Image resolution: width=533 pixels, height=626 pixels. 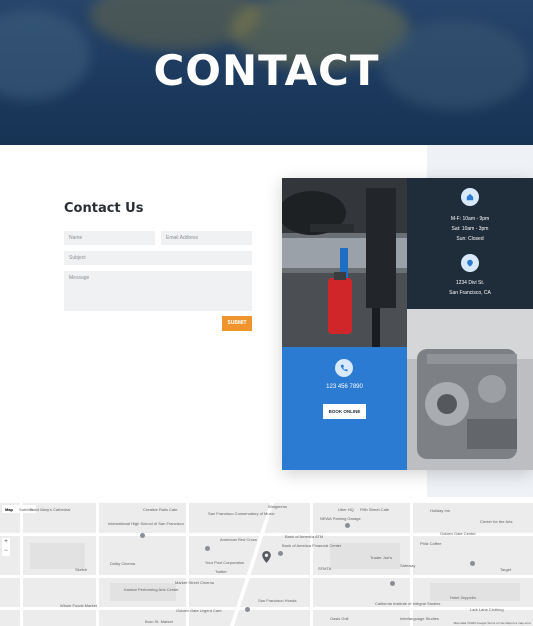 What do you see at coordinates (339, 618) in the screenshot?
I see `map-label: Oasis Grill` at bounding box center [339, 618].